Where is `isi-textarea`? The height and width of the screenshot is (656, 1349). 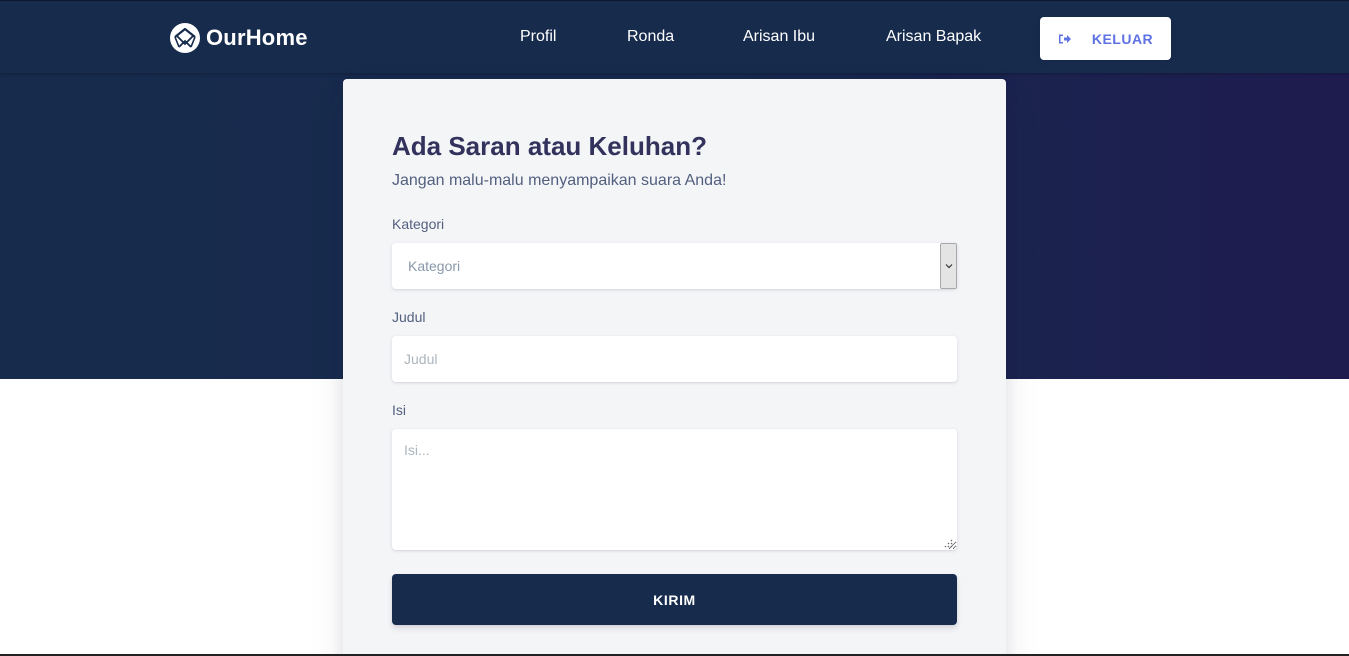
isi-textarea is located at coordinates (674, 489).